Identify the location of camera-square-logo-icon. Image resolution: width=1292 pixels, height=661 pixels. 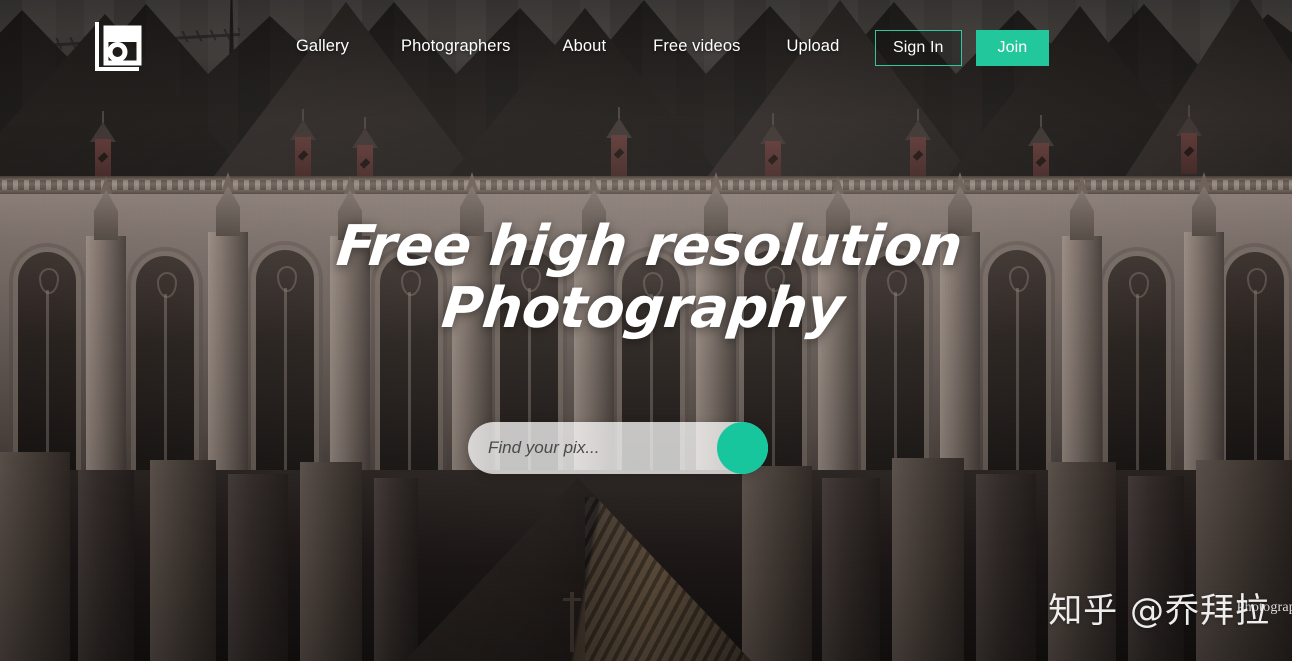
(118, 45).